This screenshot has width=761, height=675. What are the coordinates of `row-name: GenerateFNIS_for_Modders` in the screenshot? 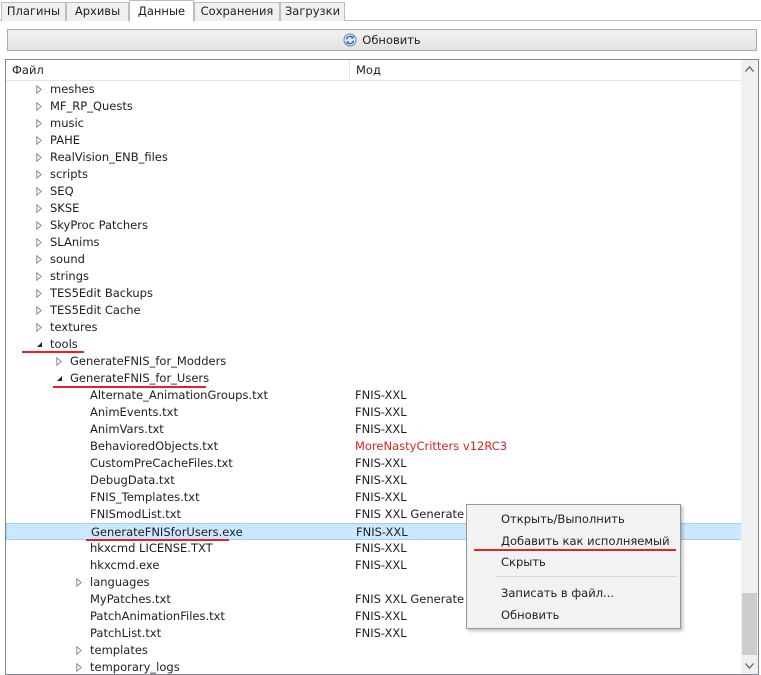 It's located at (148, 361).